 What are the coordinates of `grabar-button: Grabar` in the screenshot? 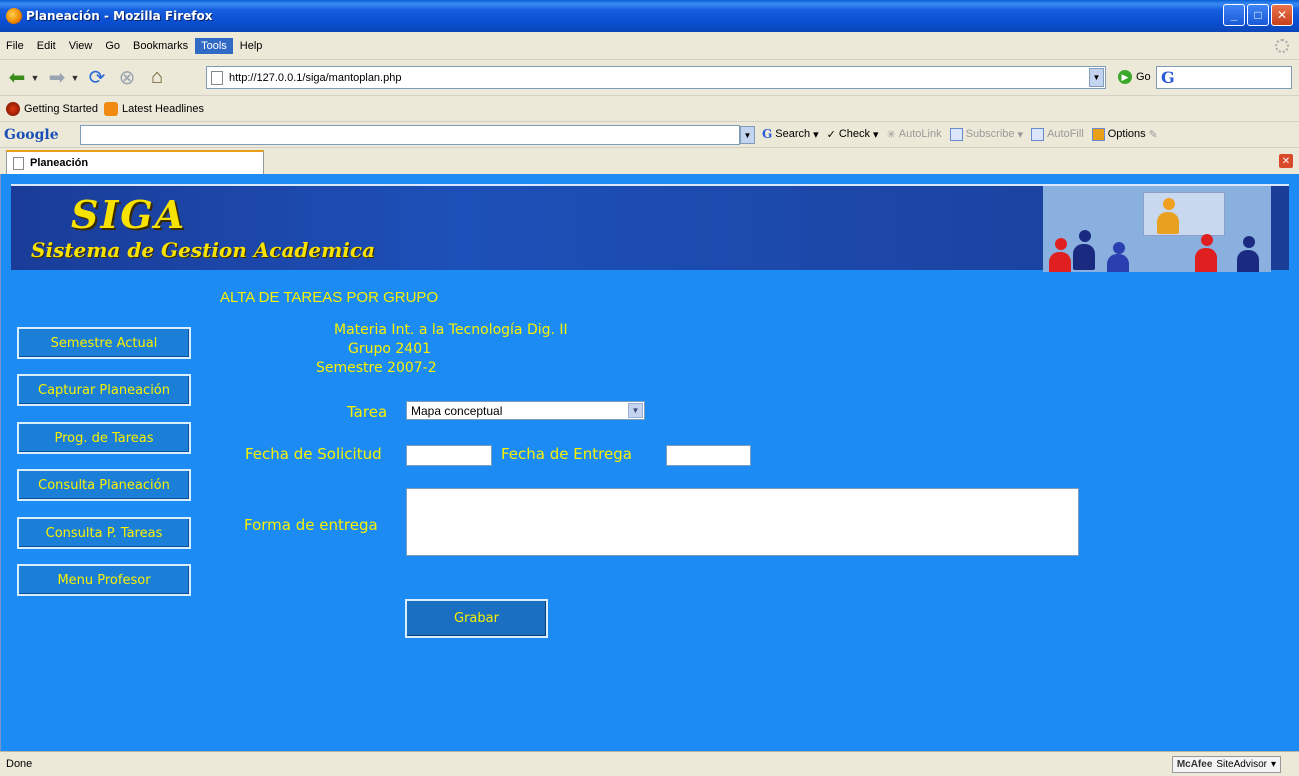 It's located at (476, 618).